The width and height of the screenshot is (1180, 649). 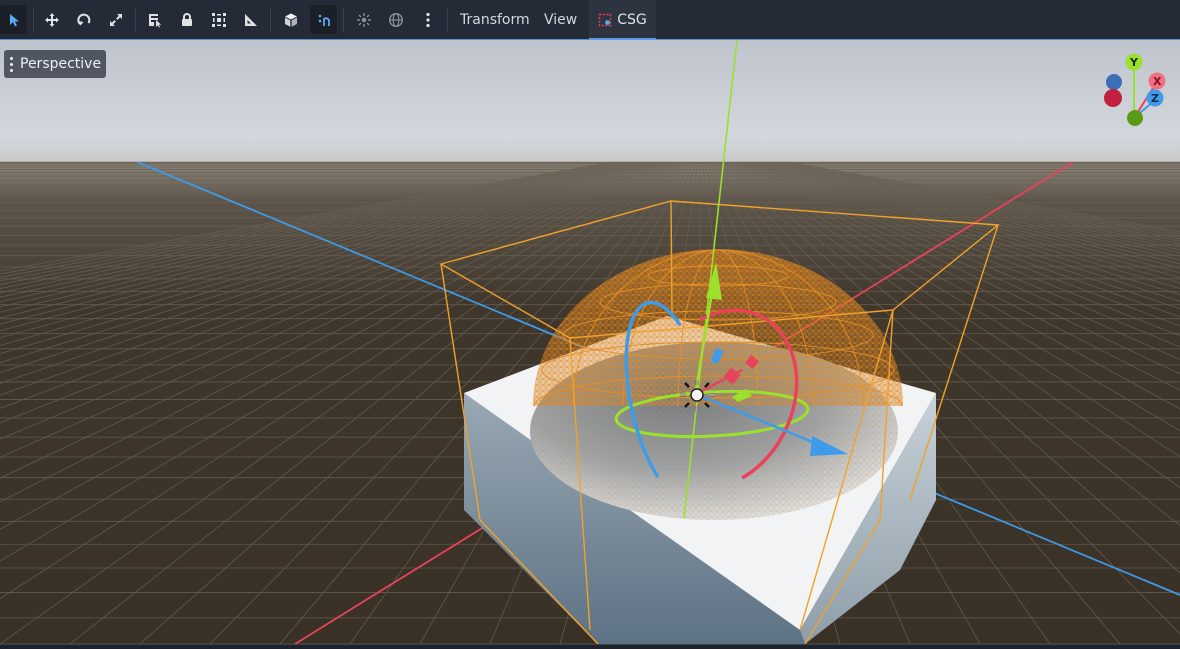 What do you see at coordinates (605, 19) in the screenshot?
I see `csg-dotted-box-icon` at bounding box center [605, 19].